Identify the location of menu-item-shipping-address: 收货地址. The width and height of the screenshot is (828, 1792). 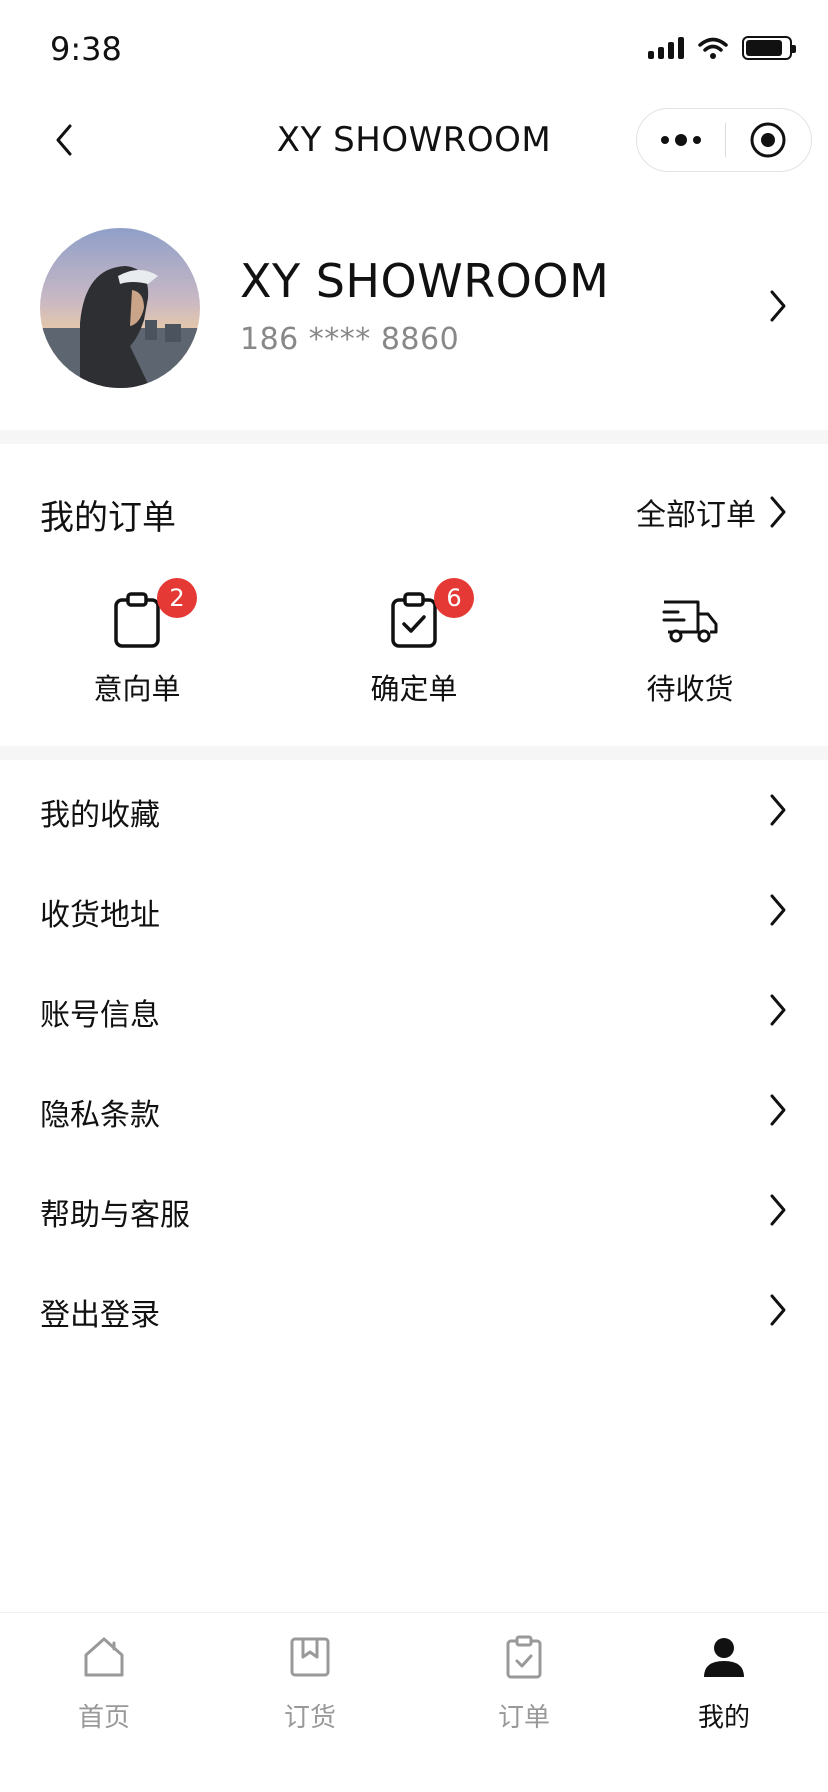
(414, 910).